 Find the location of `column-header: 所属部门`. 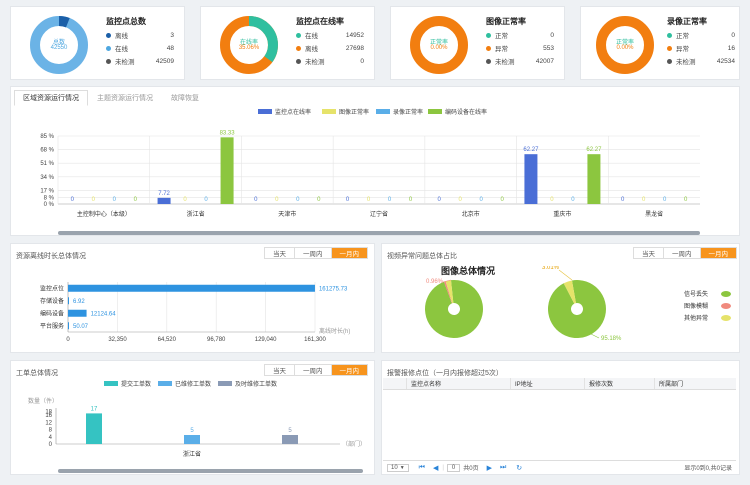

column-header: 所属部门 is located at coordinates (695, 383).